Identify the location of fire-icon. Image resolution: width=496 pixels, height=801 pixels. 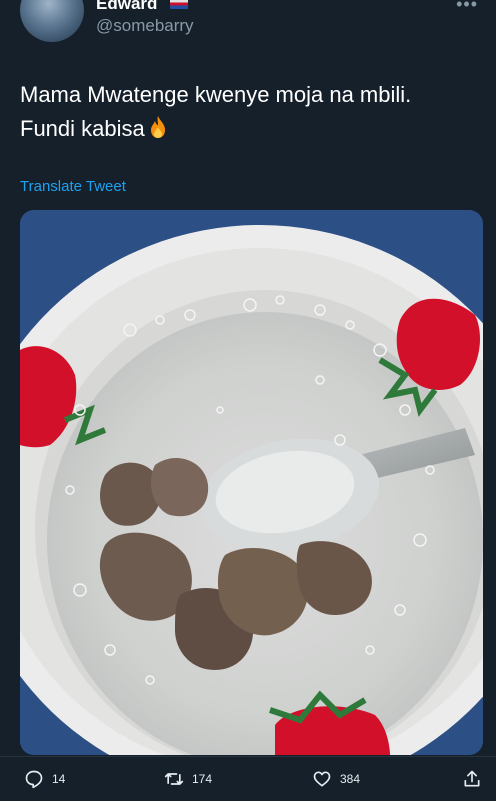
(157, 127).